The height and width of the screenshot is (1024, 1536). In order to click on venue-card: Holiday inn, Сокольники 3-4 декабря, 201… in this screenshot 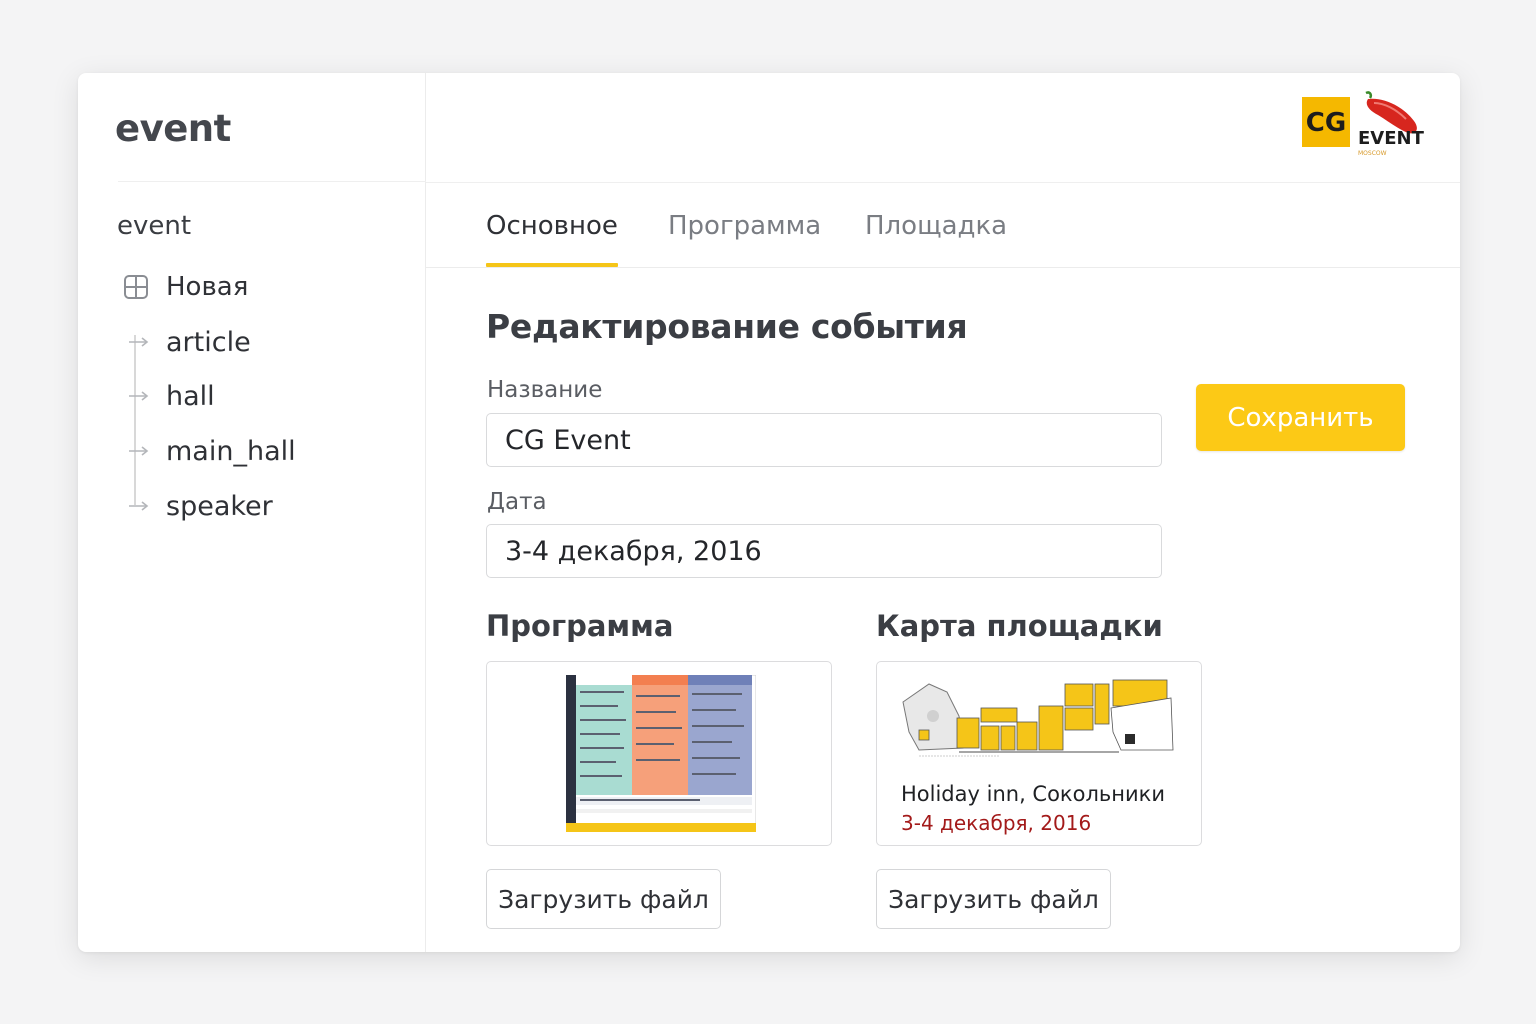, I will do `click(1039, 753)`.